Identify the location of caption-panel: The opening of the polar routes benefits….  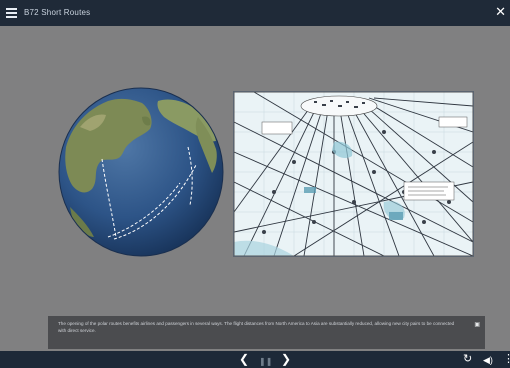
(266, 332).